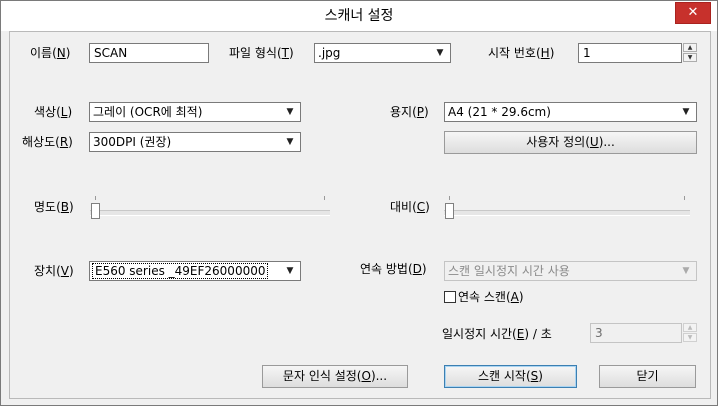  What do you see at coordinates (54, 207) in the screenshot?
I see `brightness-label: 명도(B)` at bounding box center [54, 207].